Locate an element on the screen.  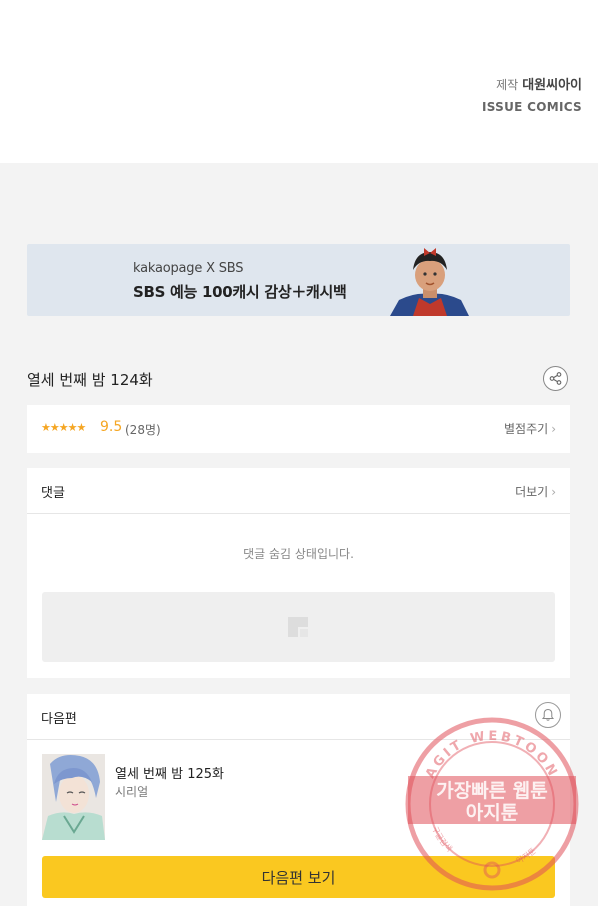
rate-button: 별점주기 › is located at coordinates (530, 428).